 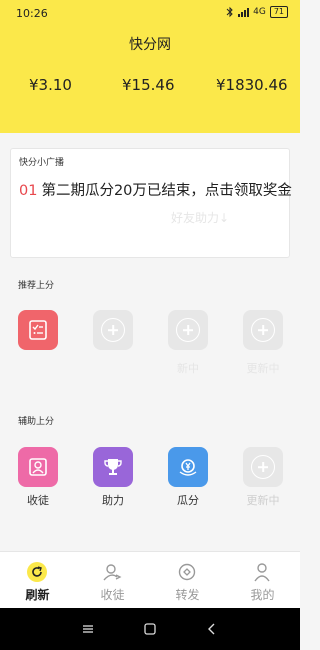 What do you see at coordinates (28, 191) in the screenshot?
I see `broadcast-index: 01` at bounding box center [28, 191].